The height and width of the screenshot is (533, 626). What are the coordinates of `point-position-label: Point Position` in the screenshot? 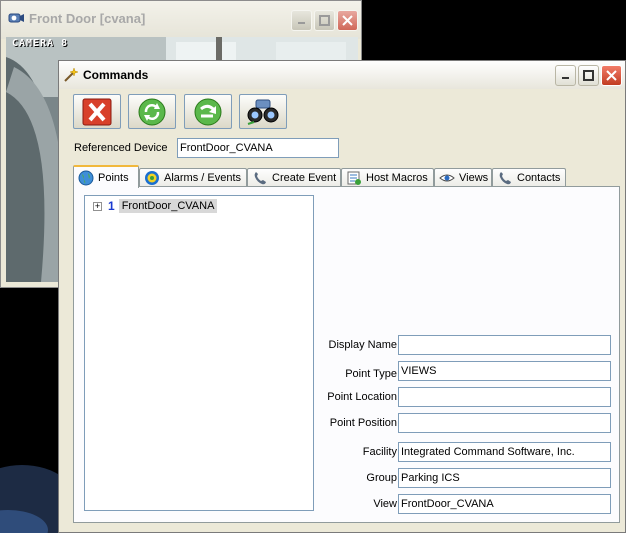 It's located at (363, 423).